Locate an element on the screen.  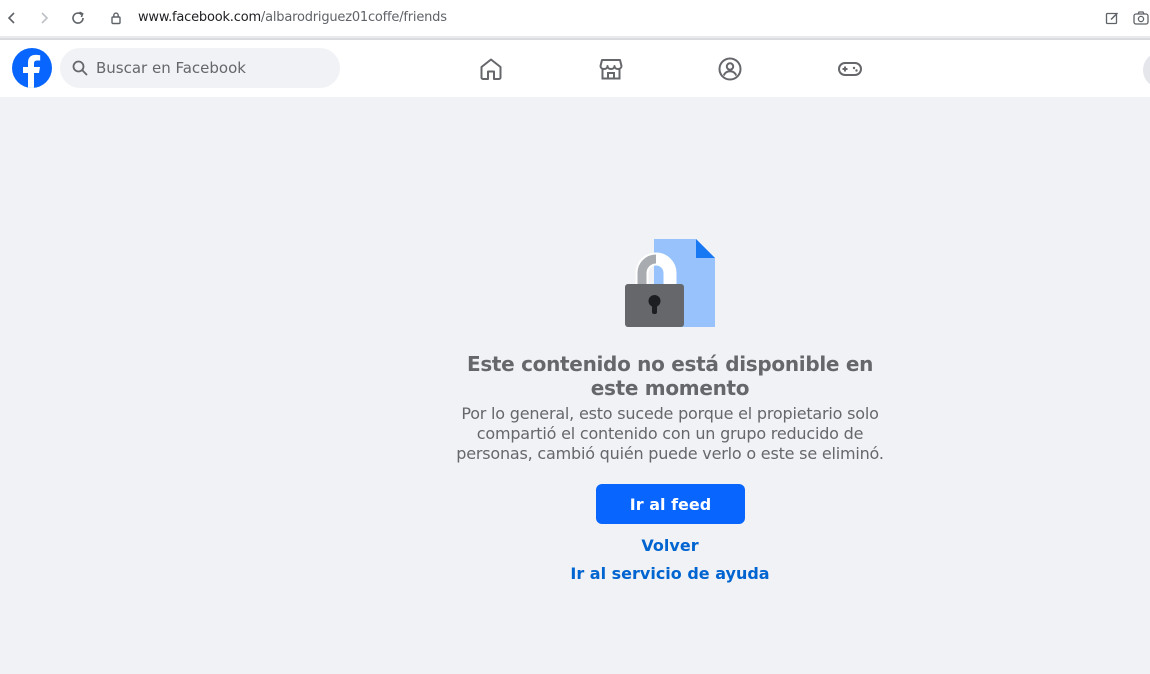
forward-icon is located at coordinates (44, 18).